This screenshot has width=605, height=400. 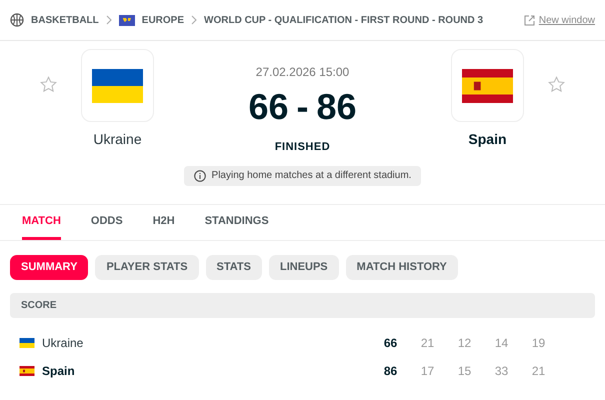 What do you see at coordinates (336, 107) in the screenshot?
I see `away-score: 86` at bounding box center [336, 107].